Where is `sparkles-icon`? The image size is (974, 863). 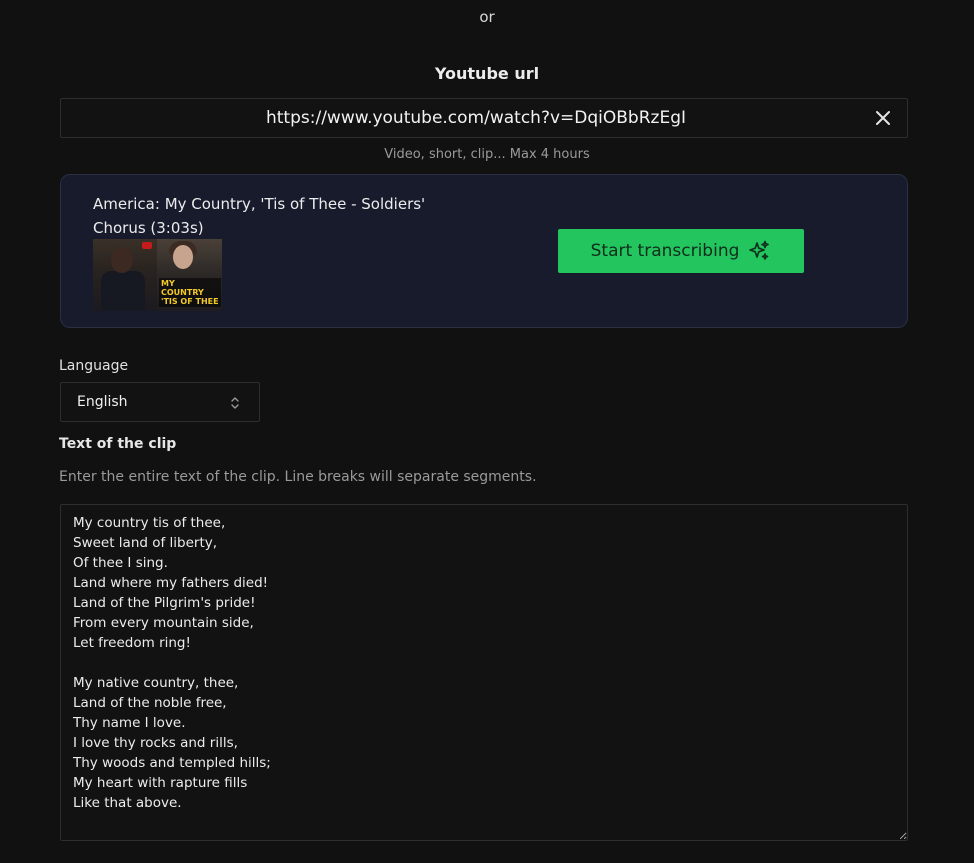
sparkles-icon is located at coordinates (759, 250).